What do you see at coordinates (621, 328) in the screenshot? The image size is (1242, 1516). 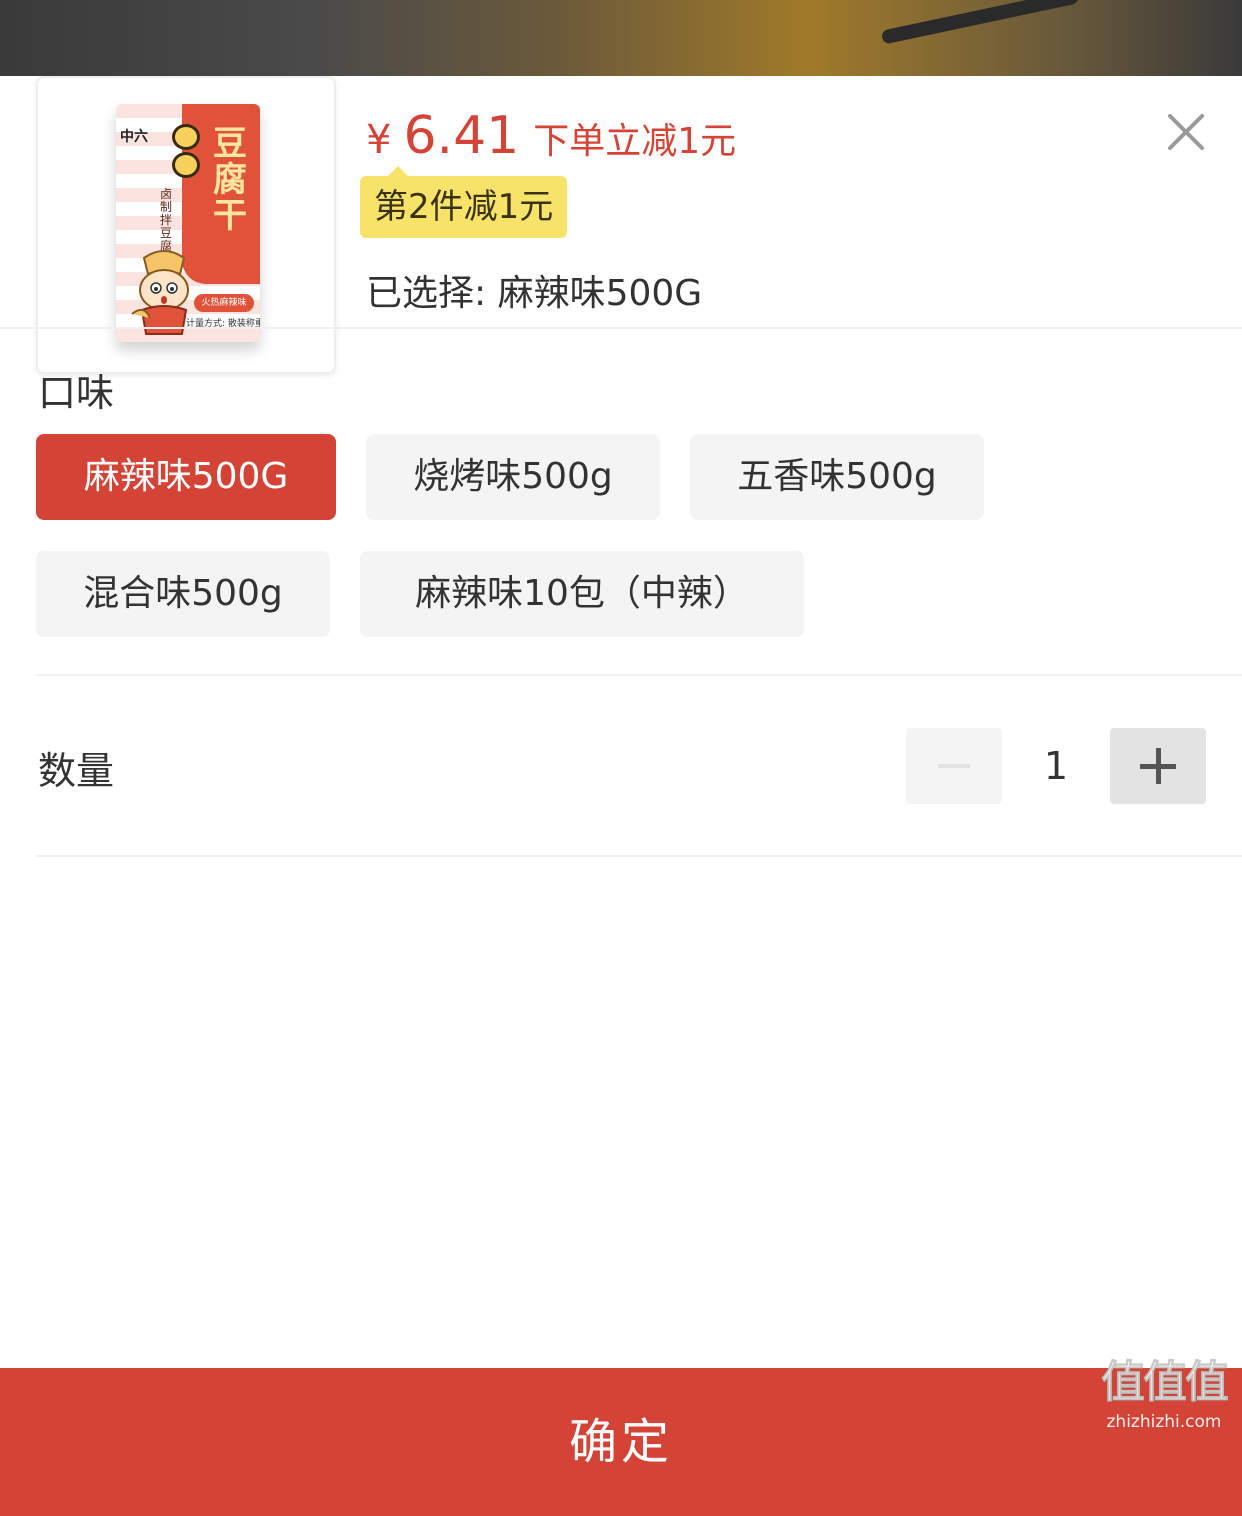 I see `header-divider` at bounding box center [621, 328].